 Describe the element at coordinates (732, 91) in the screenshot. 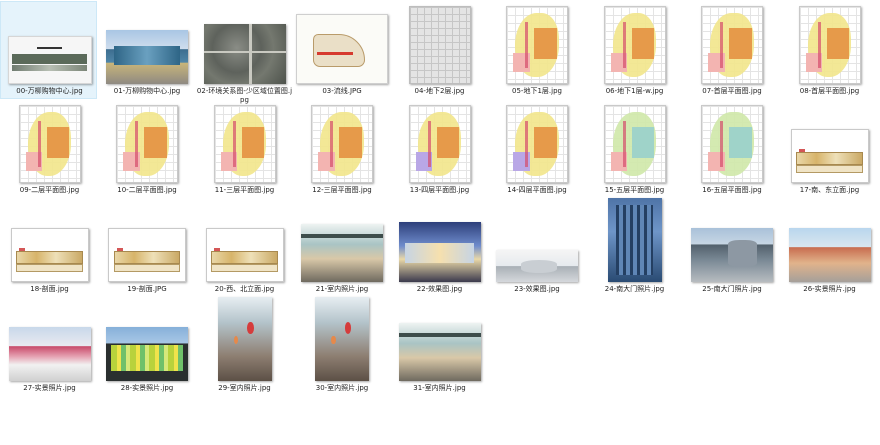

I see `file-name-label: 07-首层平面图.jpg` at that location.